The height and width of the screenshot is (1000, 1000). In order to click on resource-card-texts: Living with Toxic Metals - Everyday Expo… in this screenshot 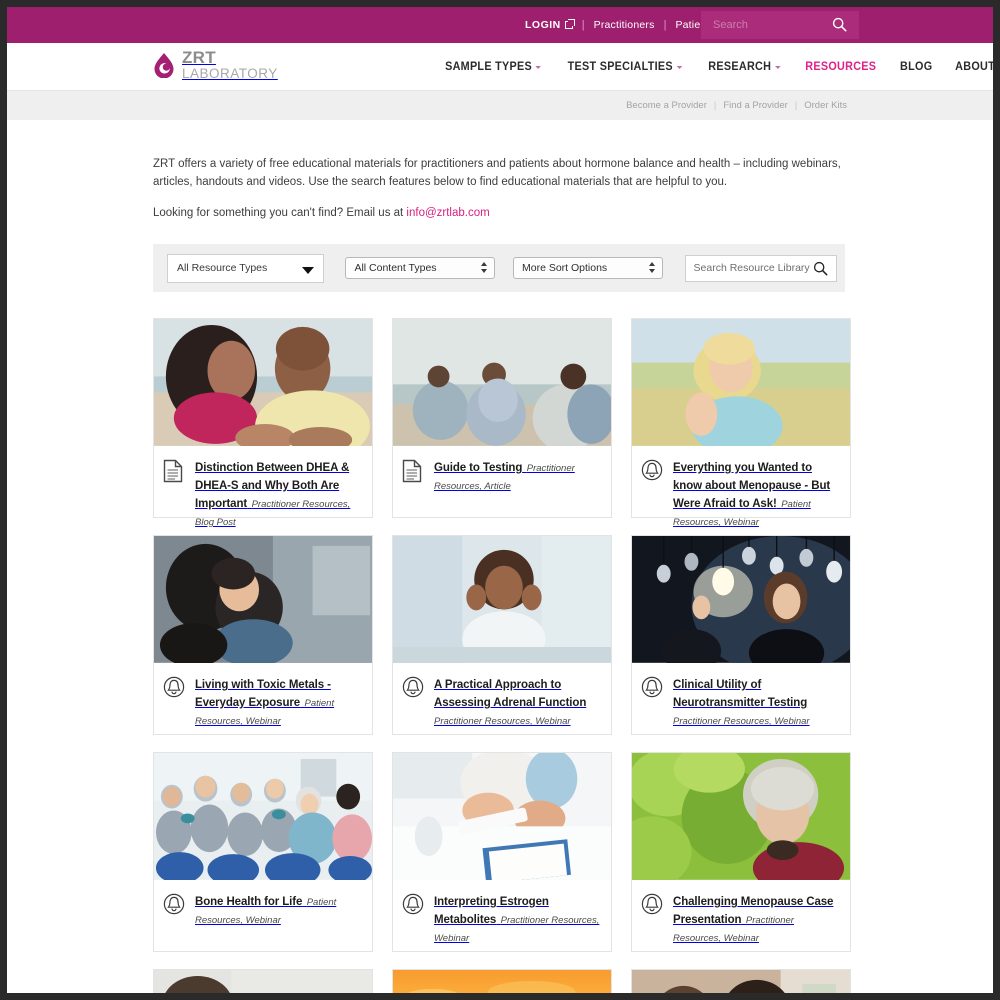, I will do `click(278, 702)`.